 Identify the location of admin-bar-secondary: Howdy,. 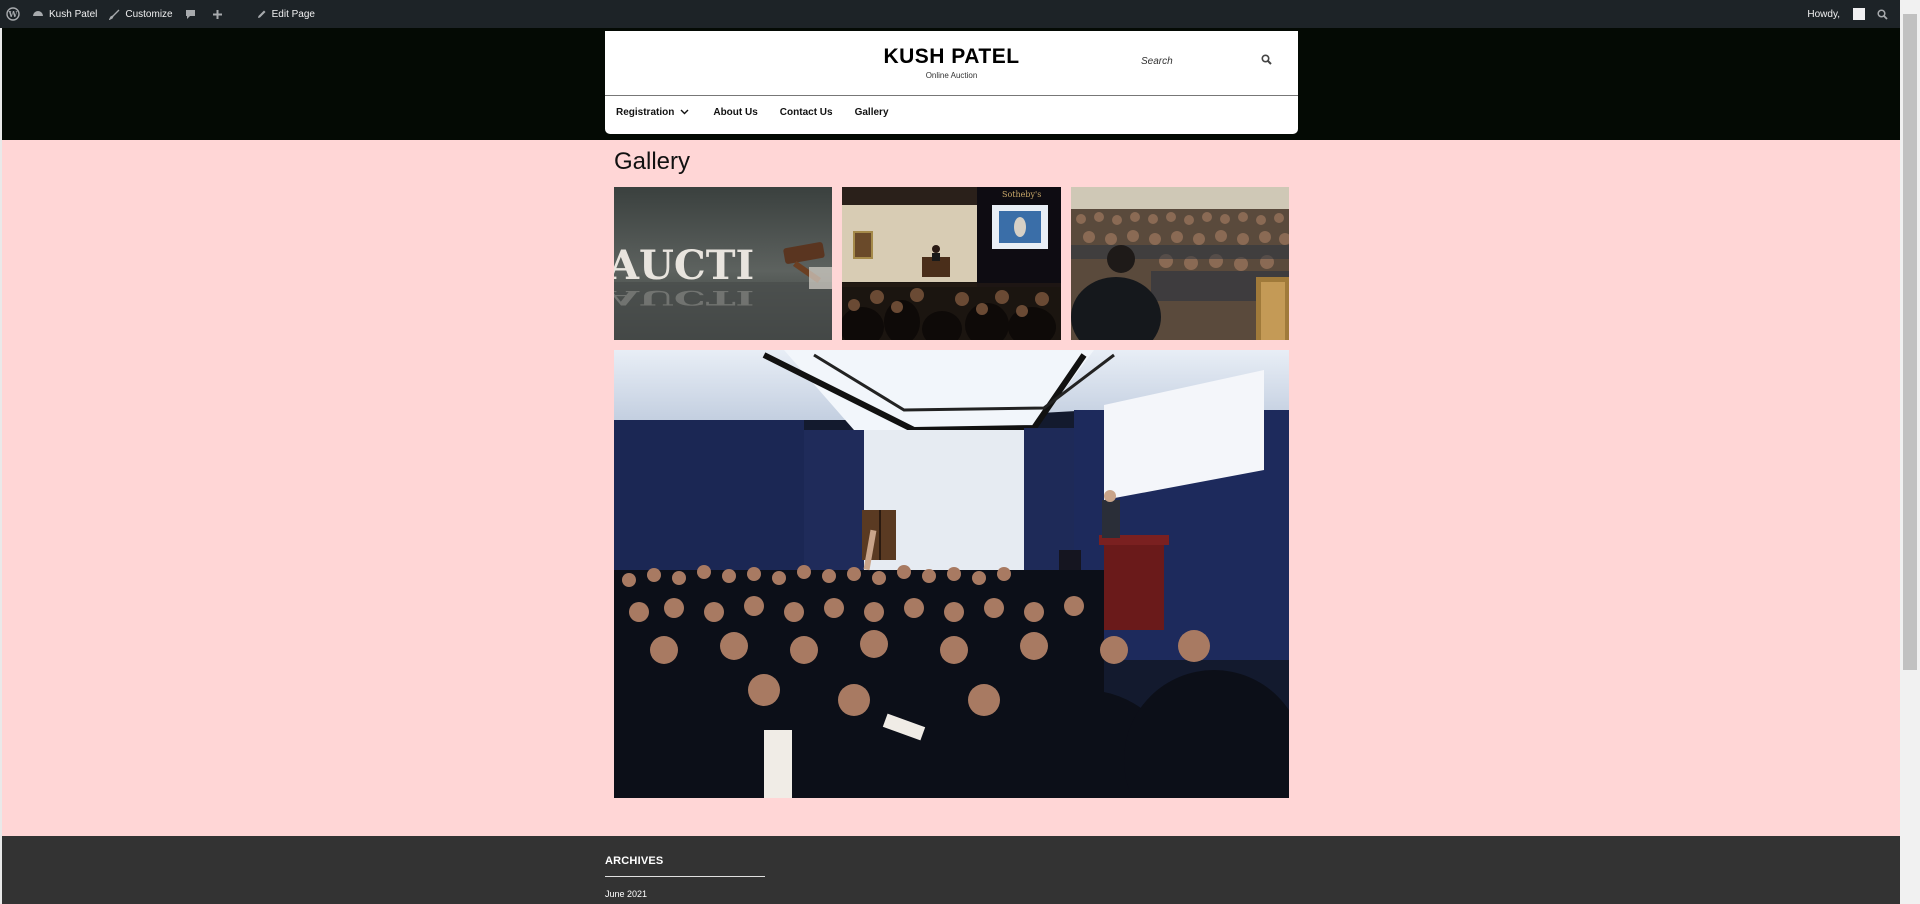
(1847, 14).